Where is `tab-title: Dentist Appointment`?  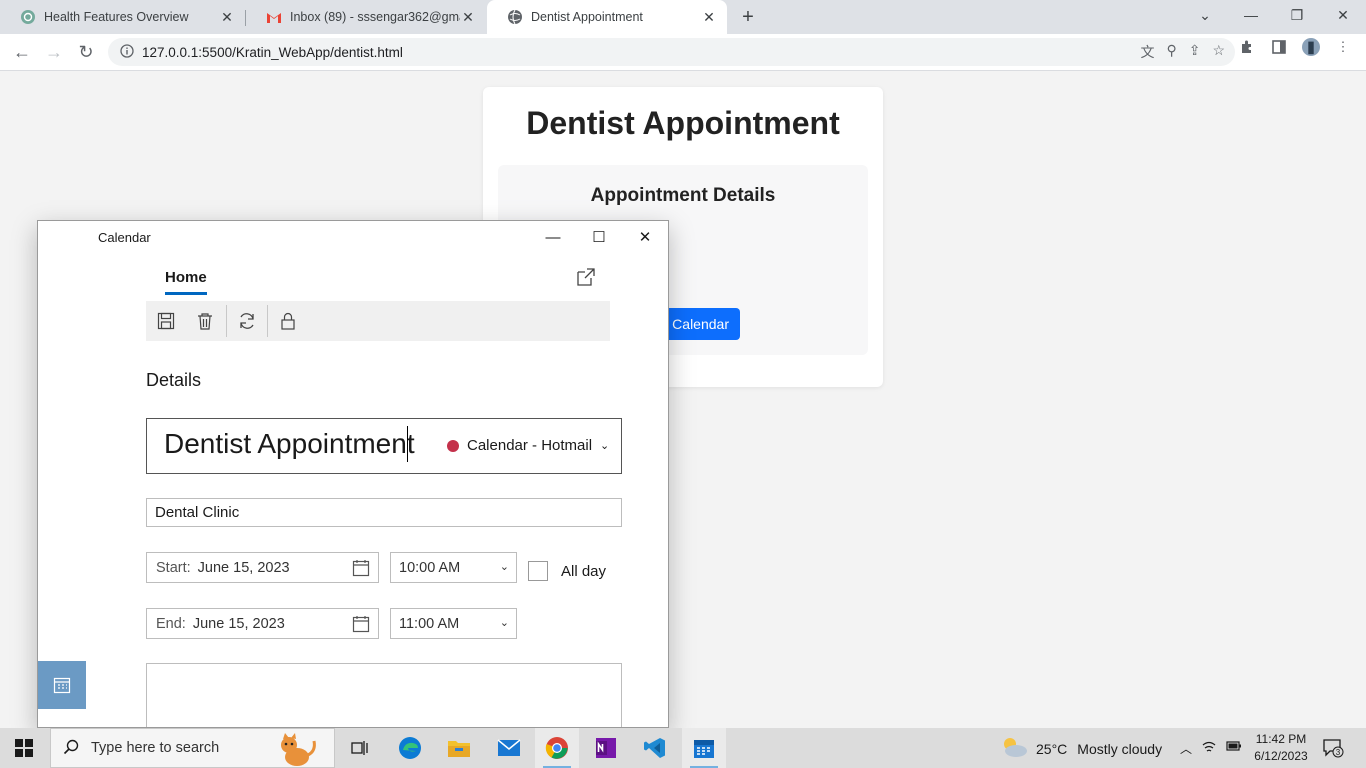
tab-title: Dentist Appointment is located at coordinates (587, 17).